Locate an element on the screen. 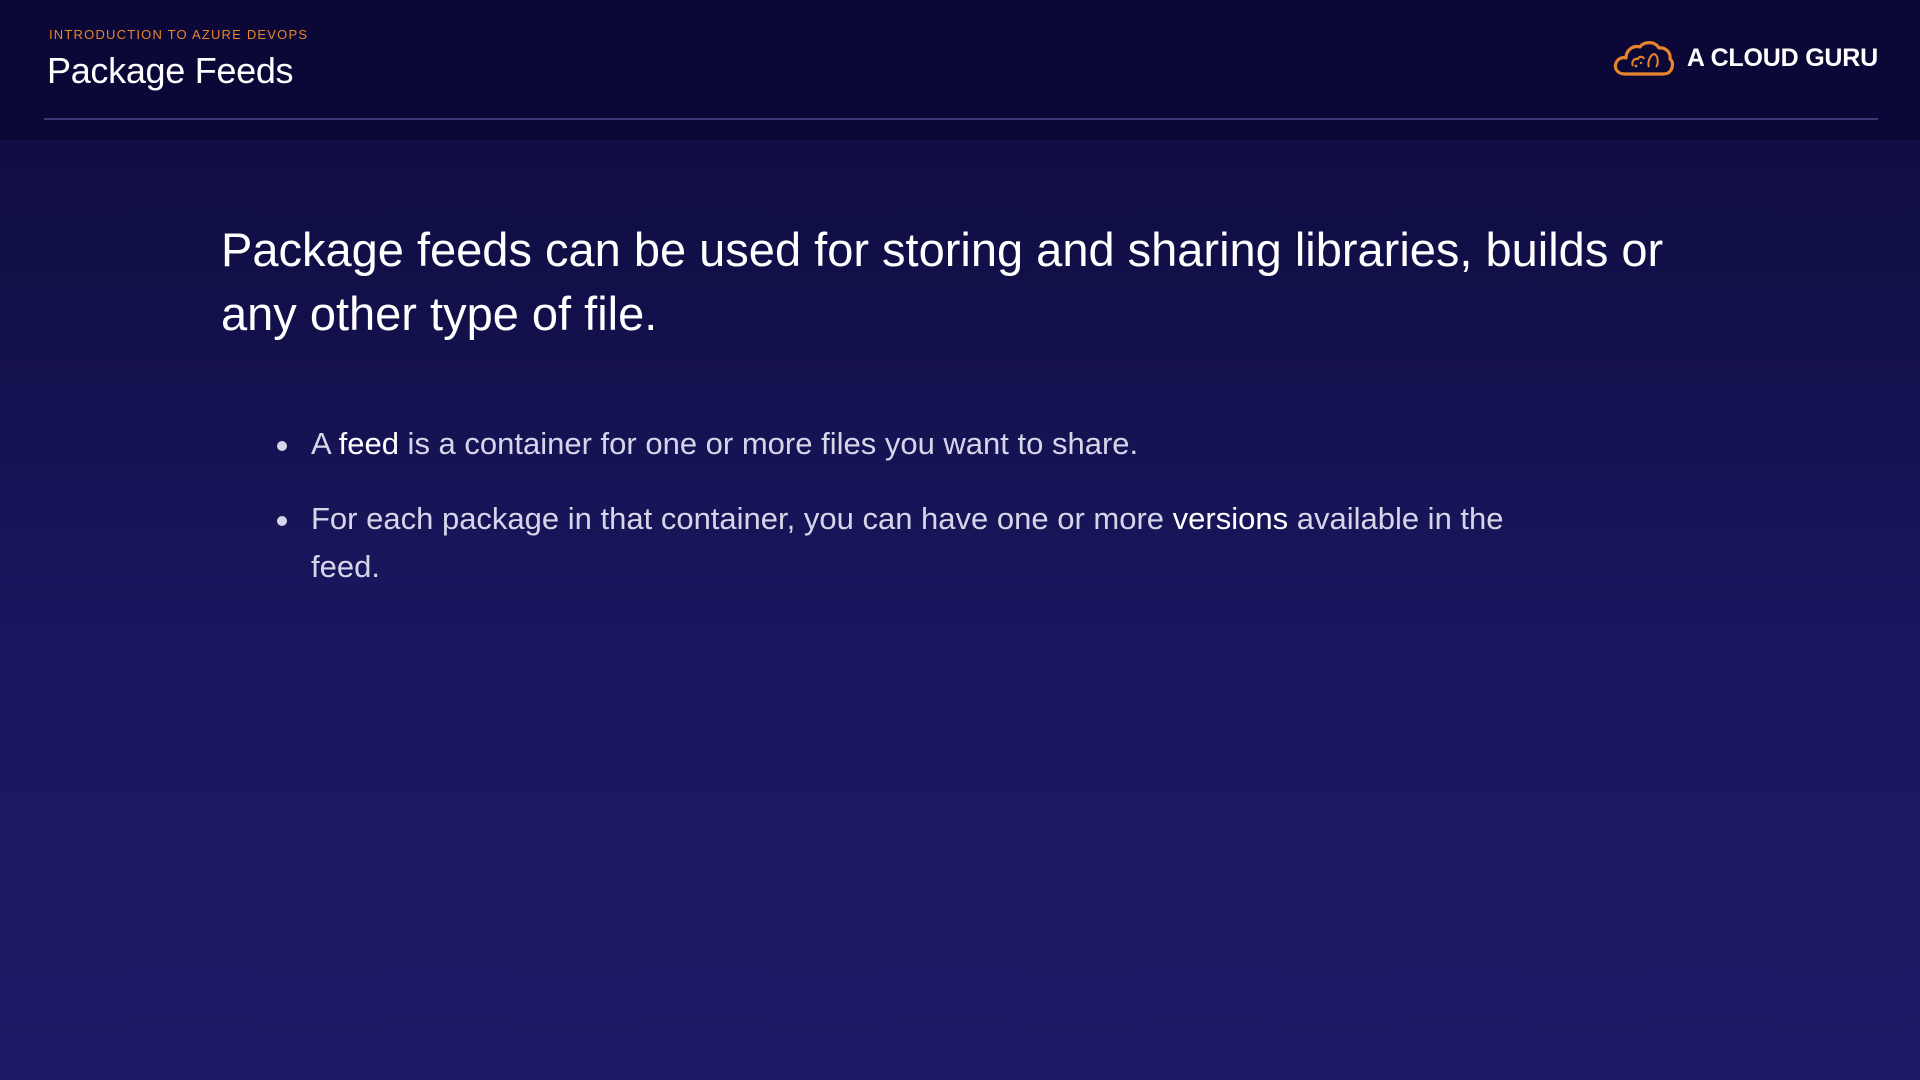 Image resolution: width=1920 pixels, height=1080 pixels. bullet-highlight: feed is located at coordinates (368, 443).